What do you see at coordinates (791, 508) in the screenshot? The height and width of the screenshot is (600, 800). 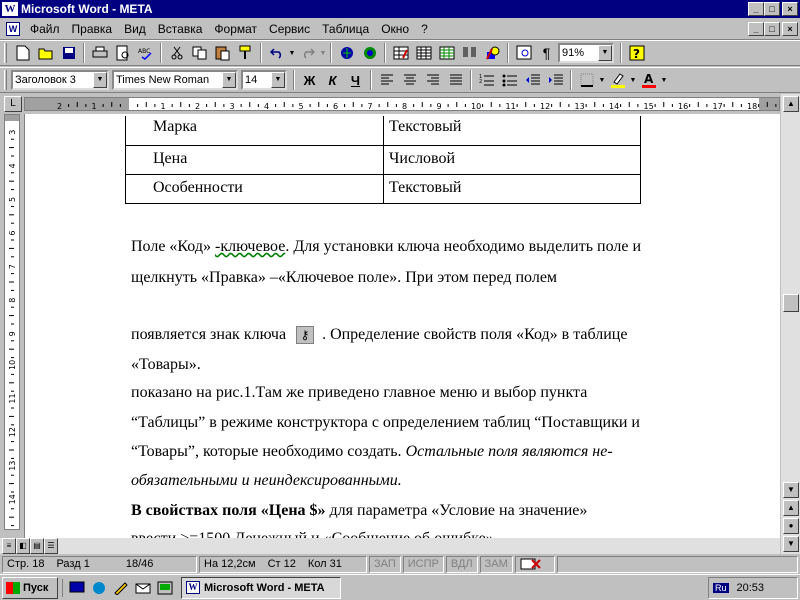 I see `previous-page-button: ▲` at bounding box center [791, 508].